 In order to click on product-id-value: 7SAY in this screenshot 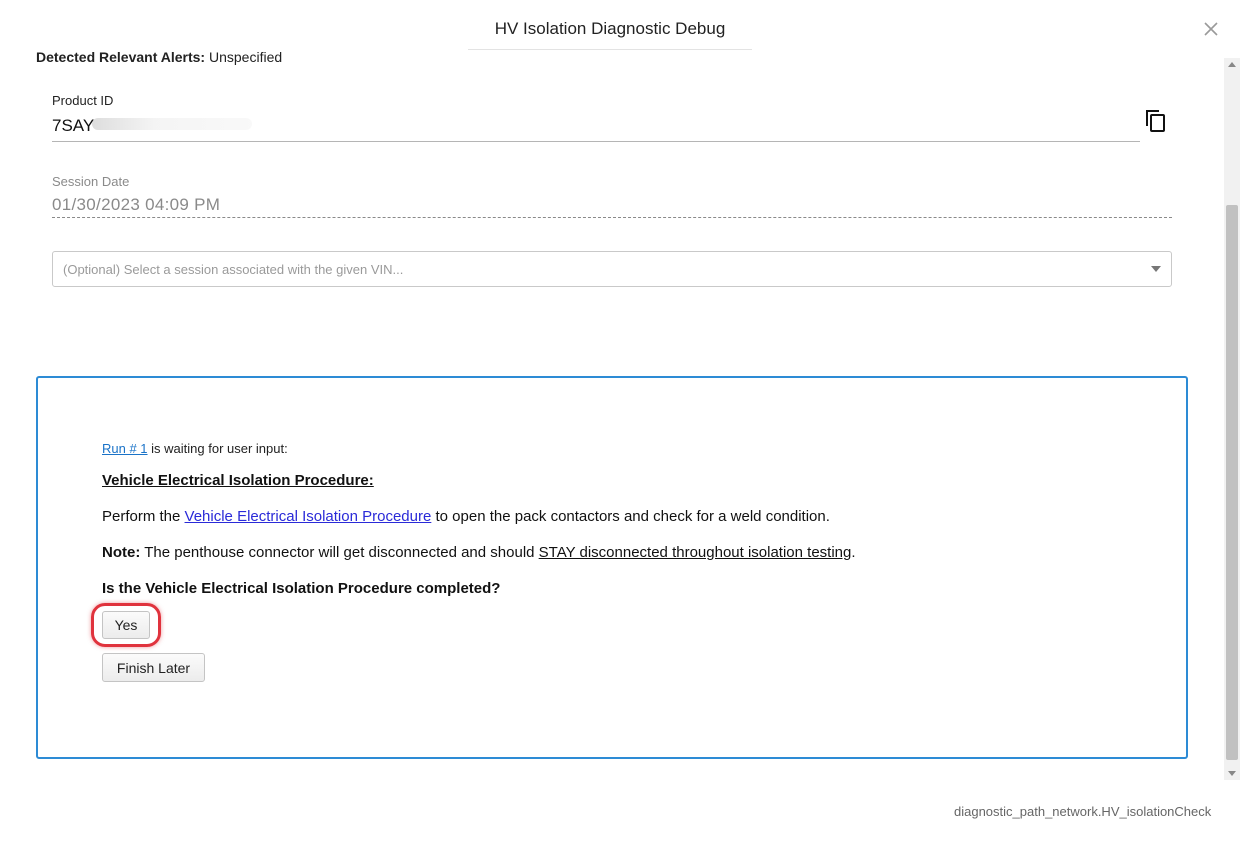, I will do `click(73, 125)`.